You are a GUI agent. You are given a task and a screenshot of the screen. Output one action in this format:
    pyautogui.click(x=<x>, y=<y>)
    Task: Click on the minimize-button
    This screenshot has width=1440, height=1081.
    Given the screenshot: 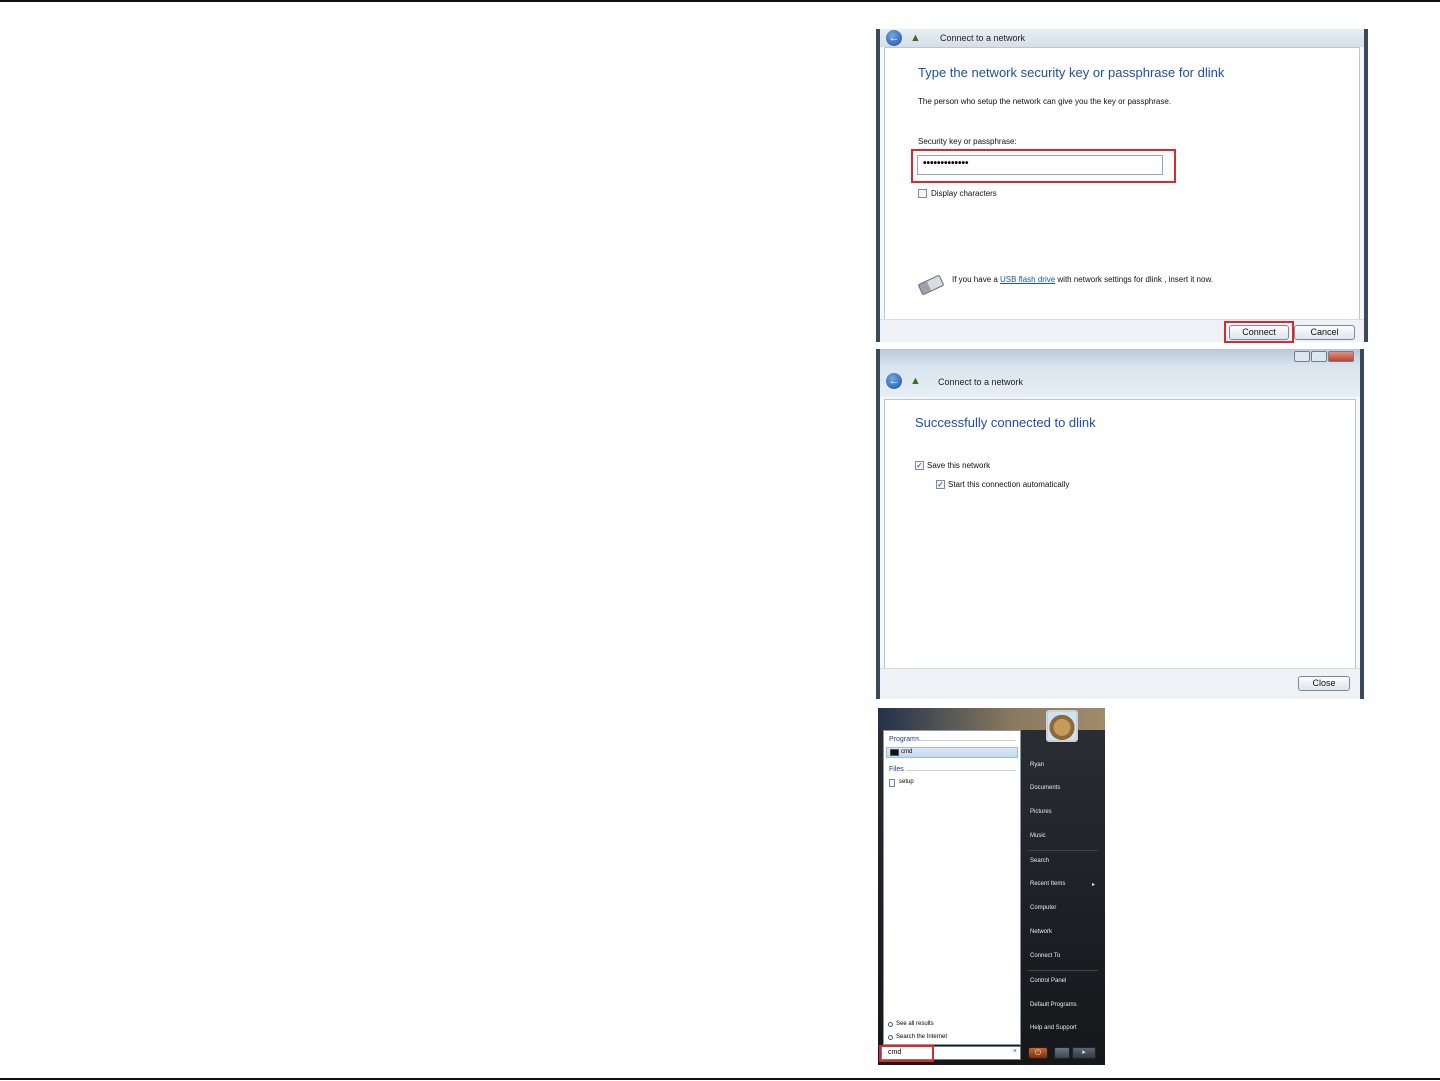 What is the action you would take?
    pyautogui.click(x=1302, y=356)
    